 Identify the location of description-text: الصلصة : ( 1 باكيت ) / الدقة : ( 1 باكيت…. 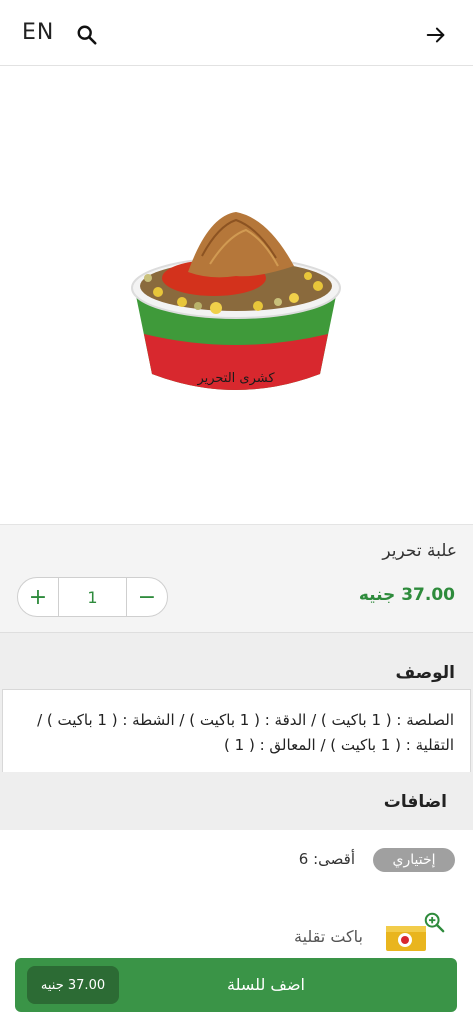
(236, 731).